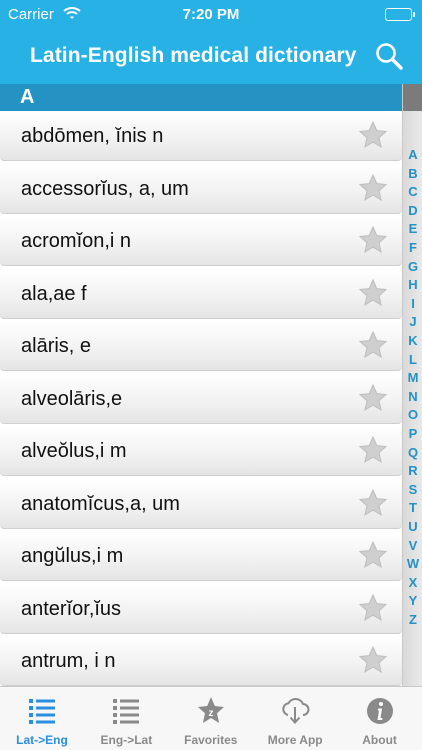 This screenshot has width=422, height=750. Describe the element at coordinates (126, 740) in the screenshot. I see `tab-label: Eng->Lat` at that location.